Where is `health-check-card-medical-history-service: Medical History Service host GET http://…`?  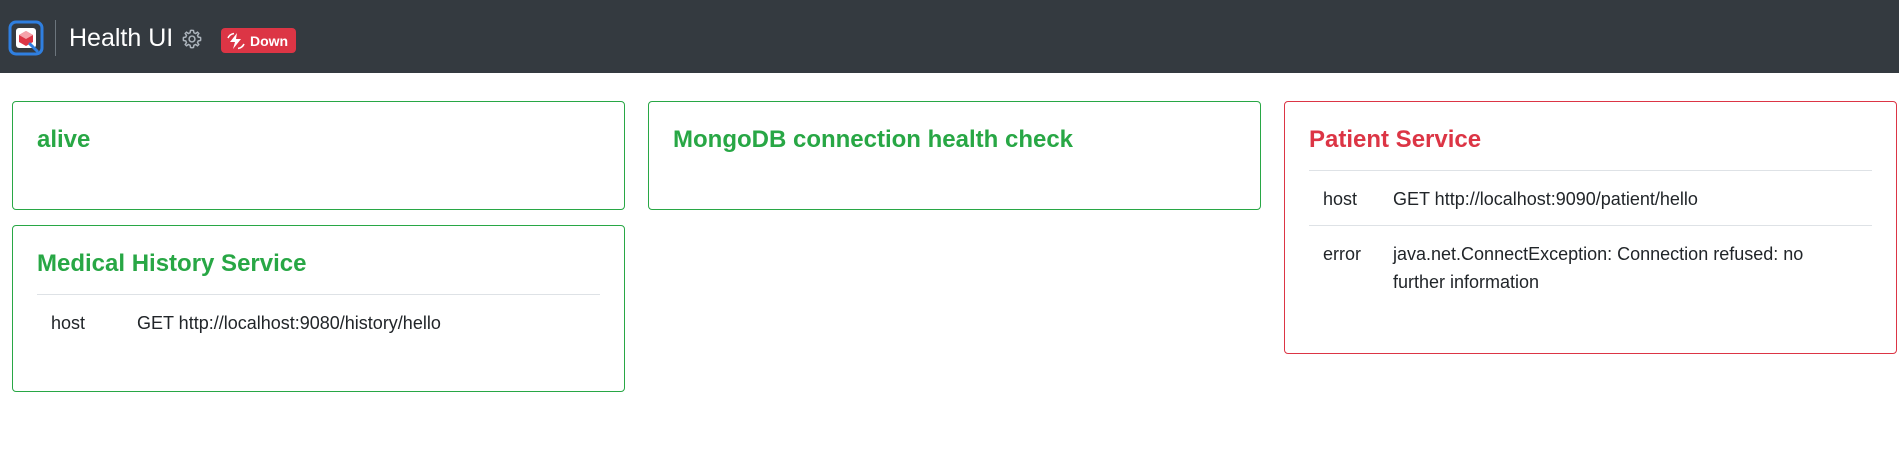 health-check-card-medical-history-service: Medical History Service host GET http://… is located at coordinates (318, 308).